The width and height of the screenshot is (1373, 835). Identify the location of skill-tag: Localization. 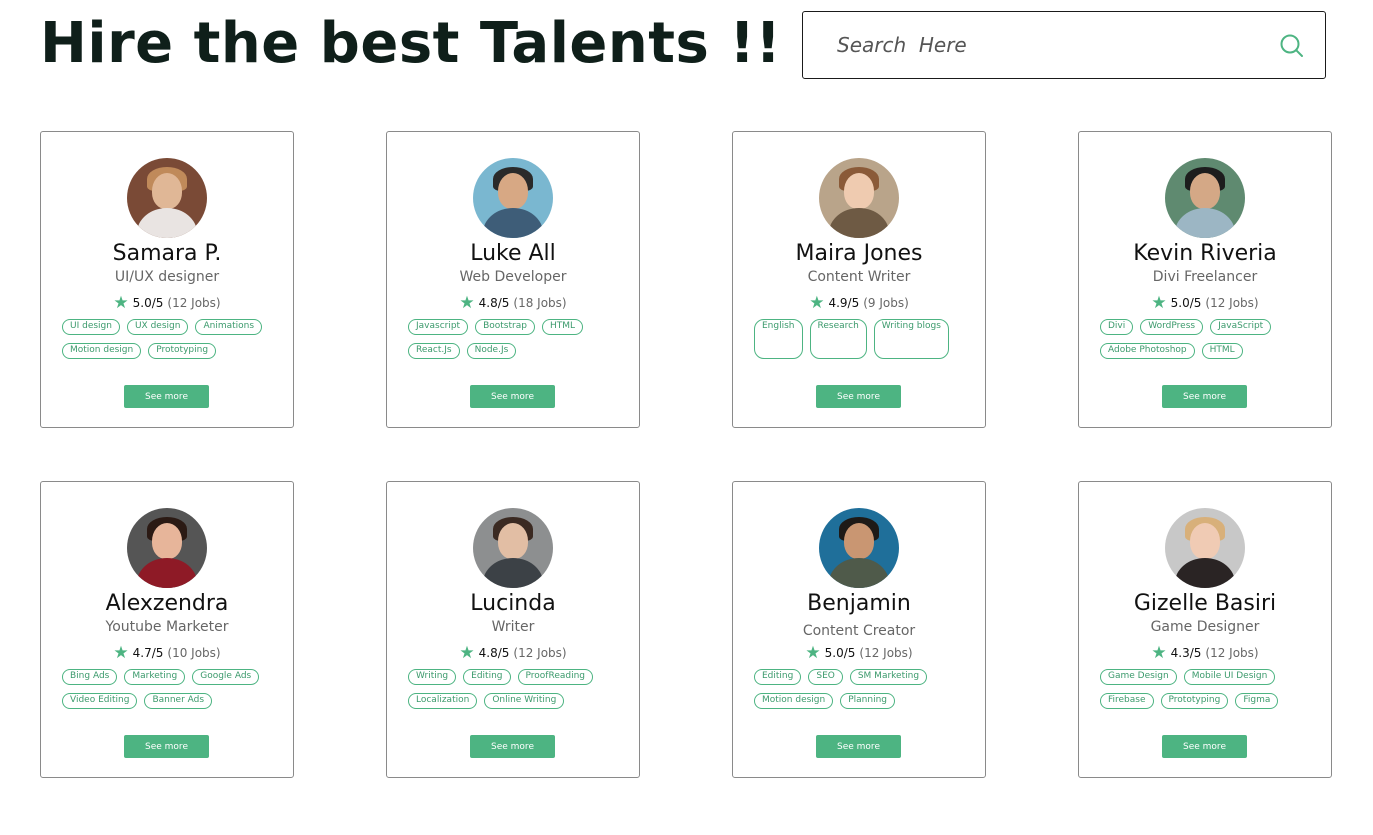
(443, 701).